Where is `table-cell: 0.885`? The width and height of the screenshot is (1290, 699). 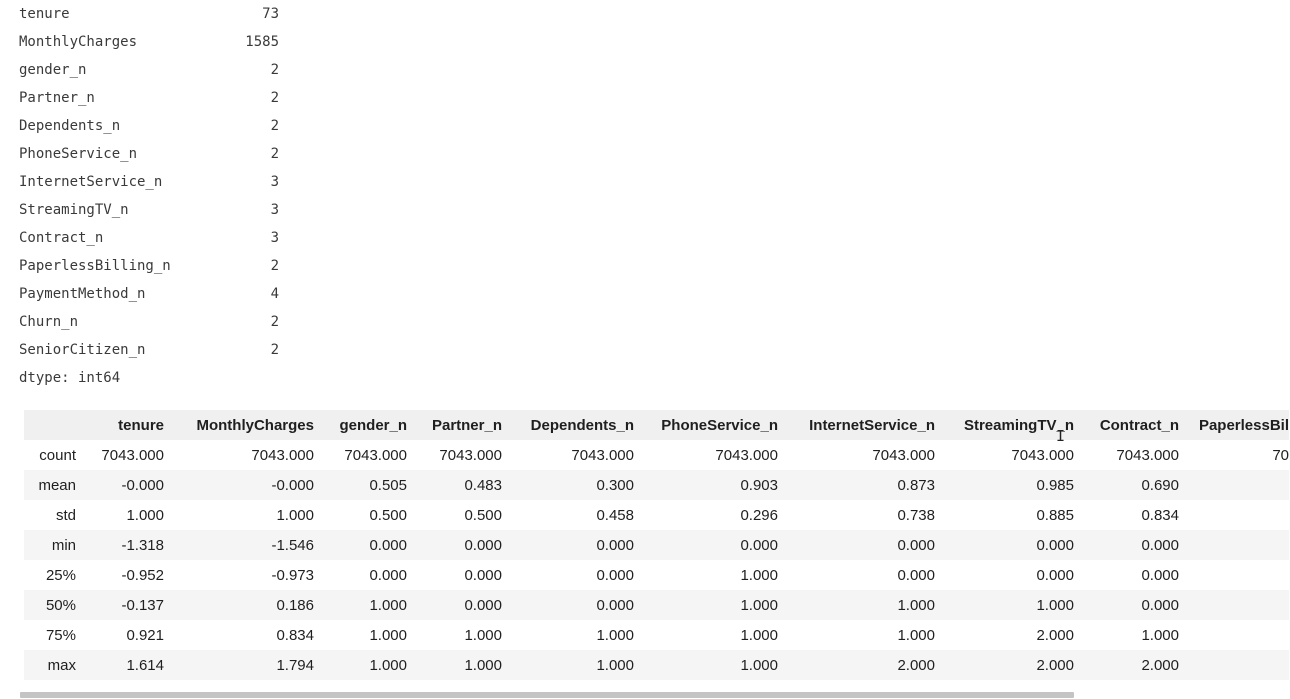 table-cell: 0.885 is located at coordinates (1055, 515).